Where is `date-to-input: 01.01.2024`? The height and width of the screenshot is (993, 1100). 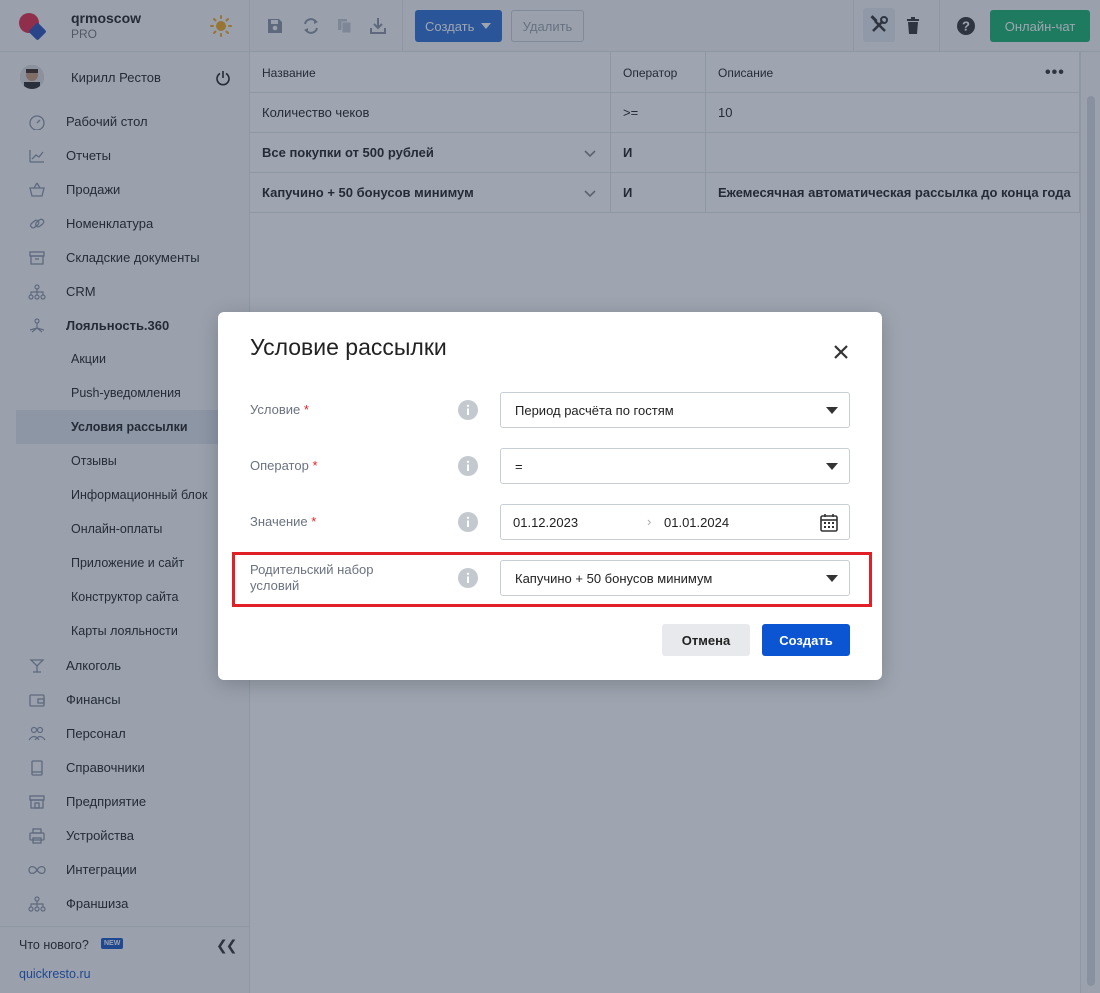 date-to-input: 01.01.2024 is located at coordinates (696, 522).